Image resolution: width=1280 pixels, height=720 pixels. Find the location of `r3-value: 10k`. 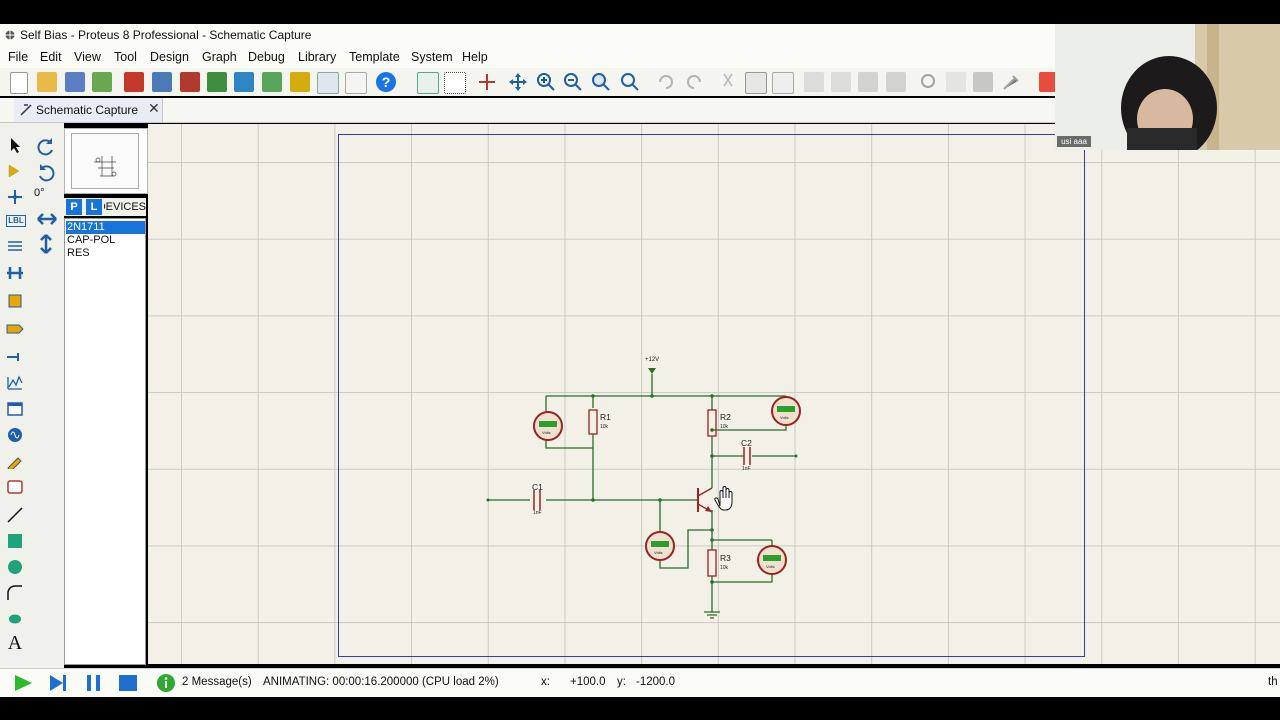

r3-value: 10k is located at coordinates (724, 568).